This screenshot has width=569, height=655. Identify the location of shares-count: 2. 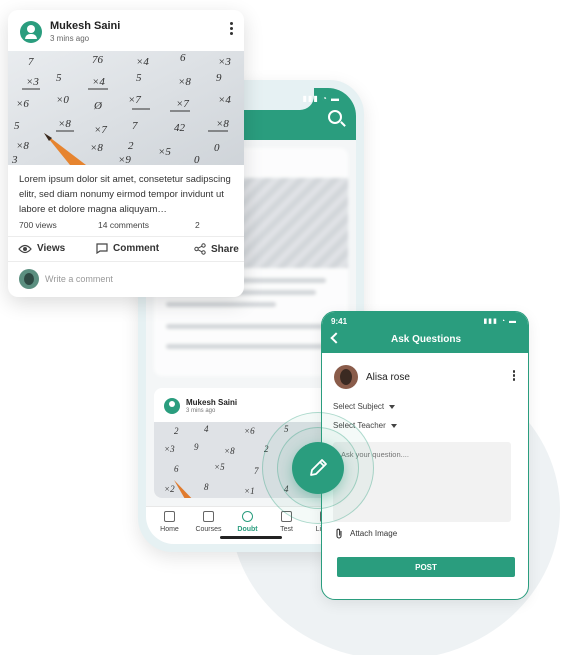
(197, 225).